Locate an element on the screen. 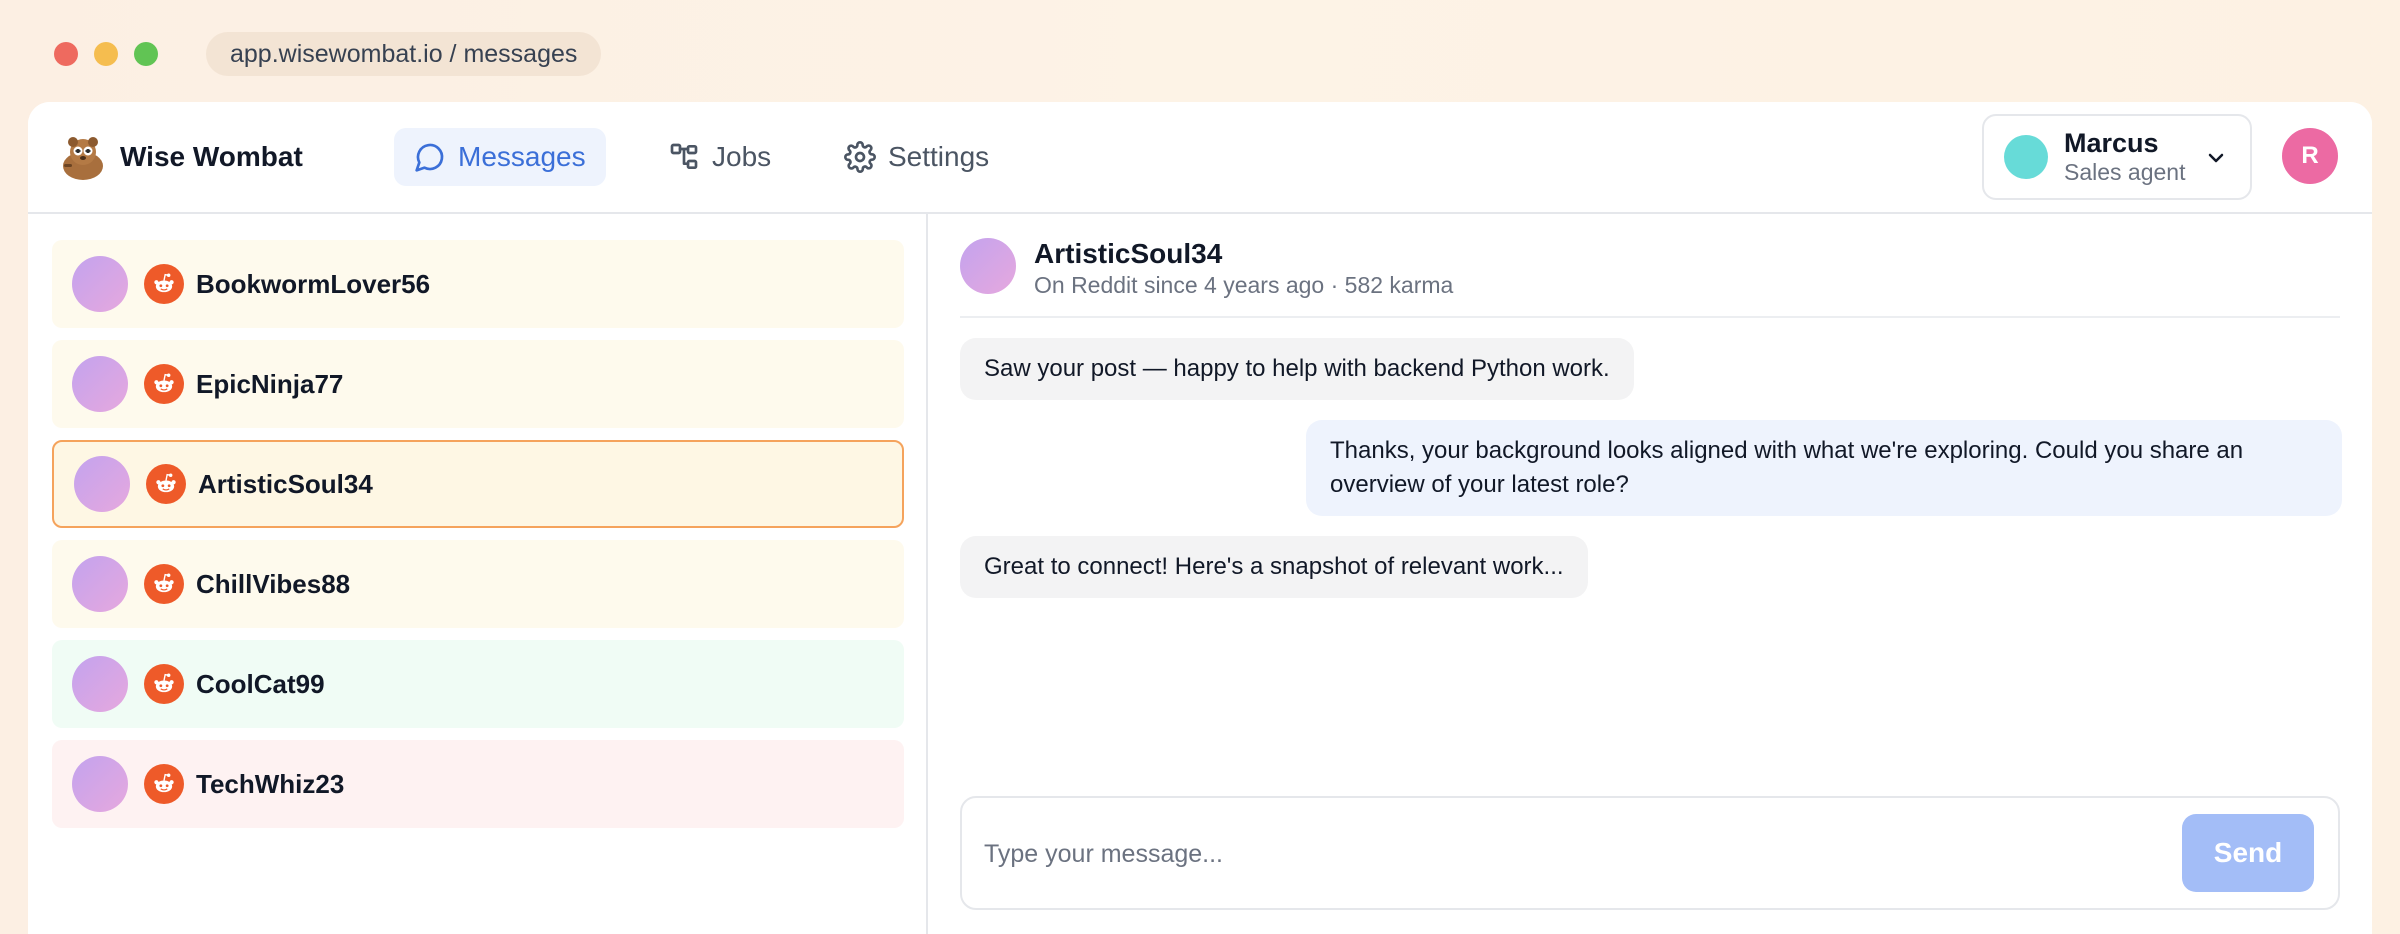 The width and height of the screenshot is (2400, 934). workflow-icon is located at coordinates (684, 156).